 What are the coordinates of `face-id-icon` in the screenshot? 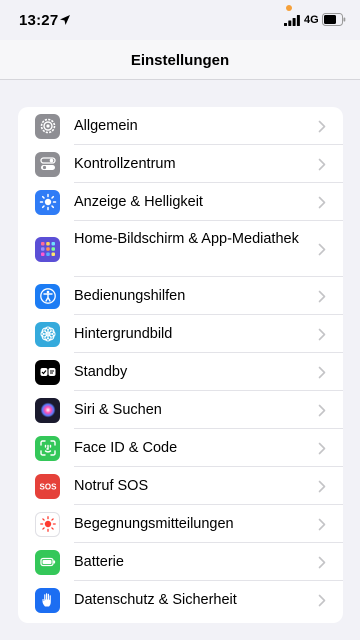 It's located at (47, 448).